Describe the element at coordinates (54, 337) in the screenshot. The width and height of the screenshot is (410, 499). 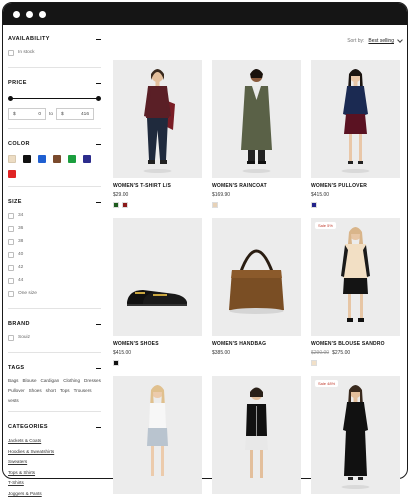
I see `filter-option-brand: Souiz` at that location.